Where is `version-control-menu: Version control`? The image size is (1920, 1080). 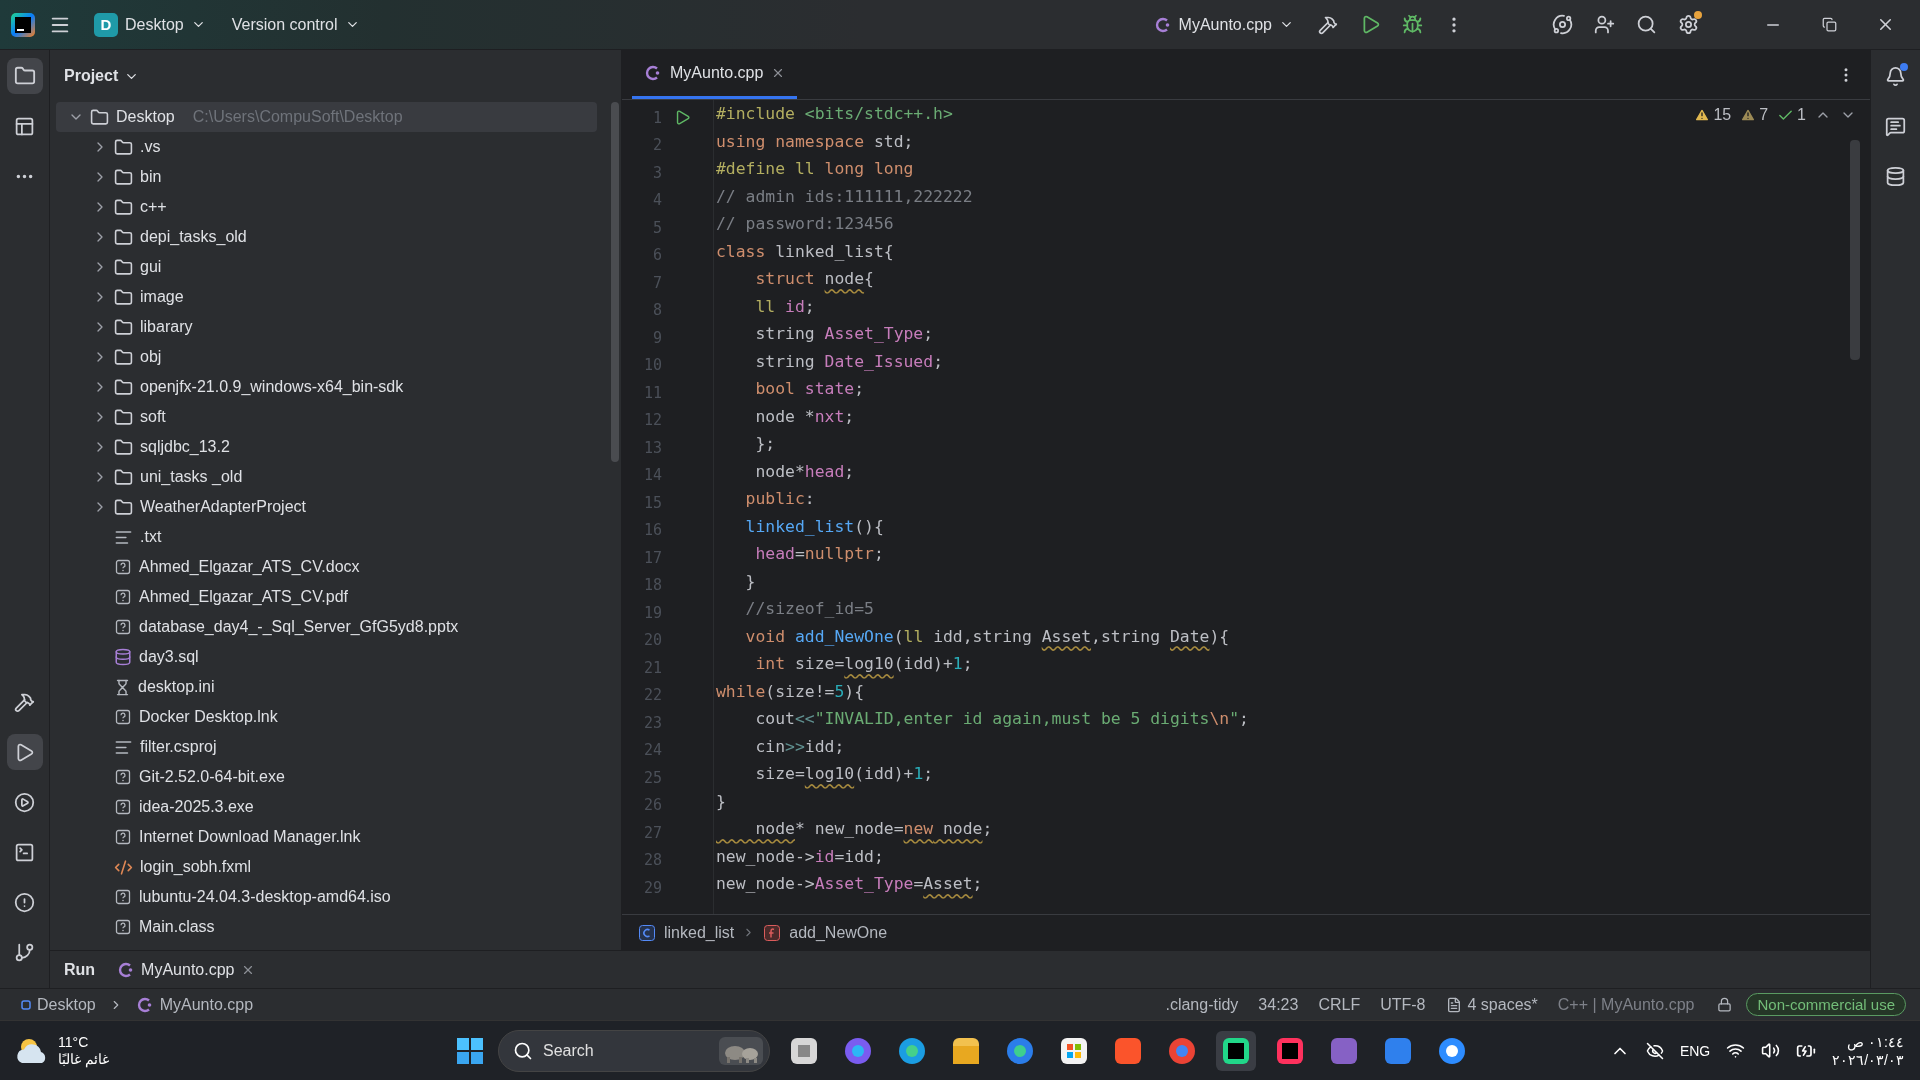
version-control-menu: Version control is located at coordinates (295, 24).